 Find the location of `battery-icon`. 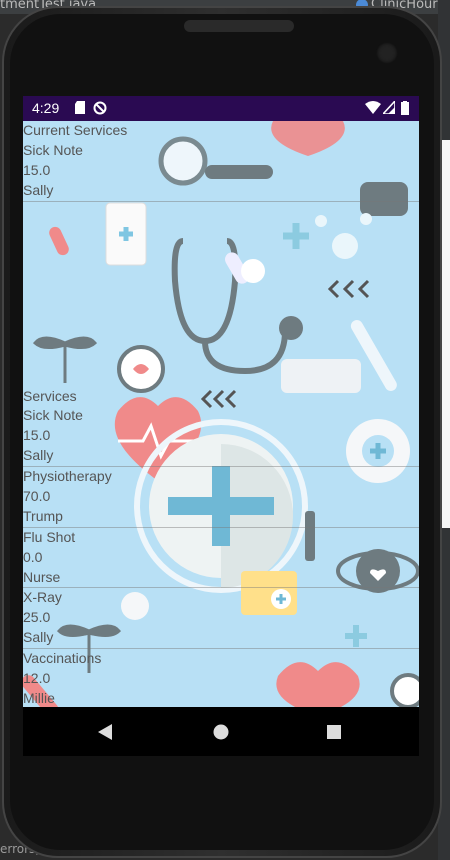

battery-icon is located at coordinates (405, 108).